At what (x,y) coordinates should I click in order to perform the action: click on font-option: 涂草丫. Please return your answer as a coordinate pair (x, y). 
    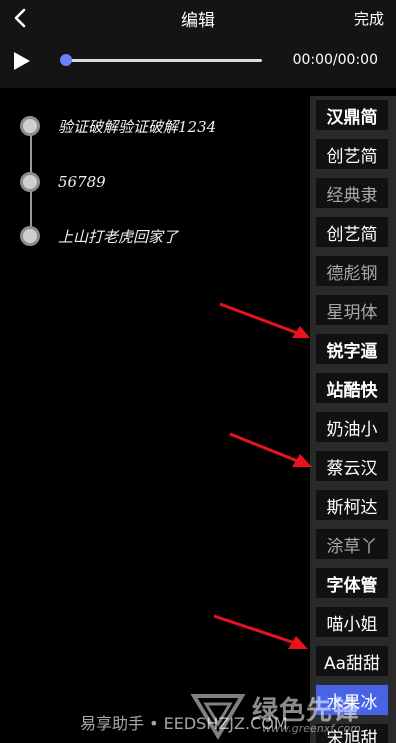
    Looking at the image, I should click on (352, 544).